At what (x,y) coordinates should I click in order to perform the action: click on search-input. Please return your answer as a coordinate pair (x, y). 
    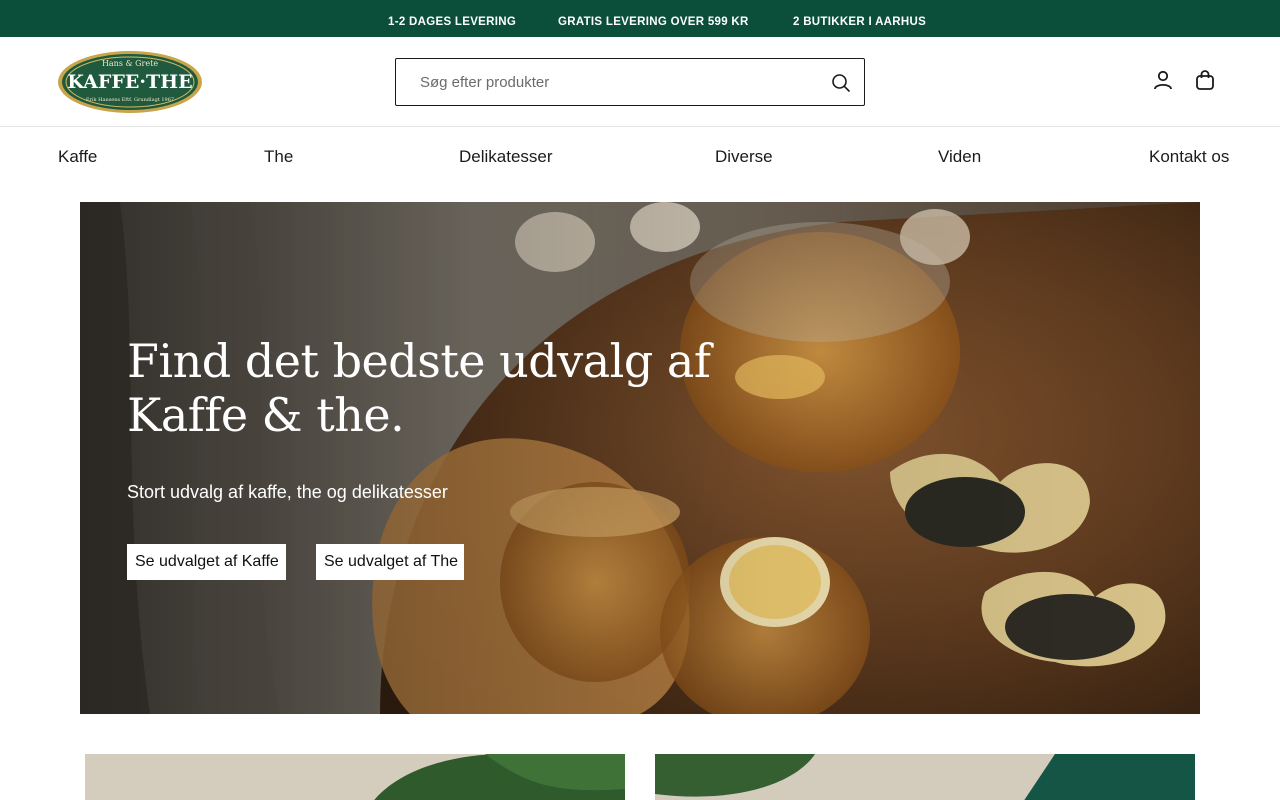
    Looking at the image, I should click on (620, 82).